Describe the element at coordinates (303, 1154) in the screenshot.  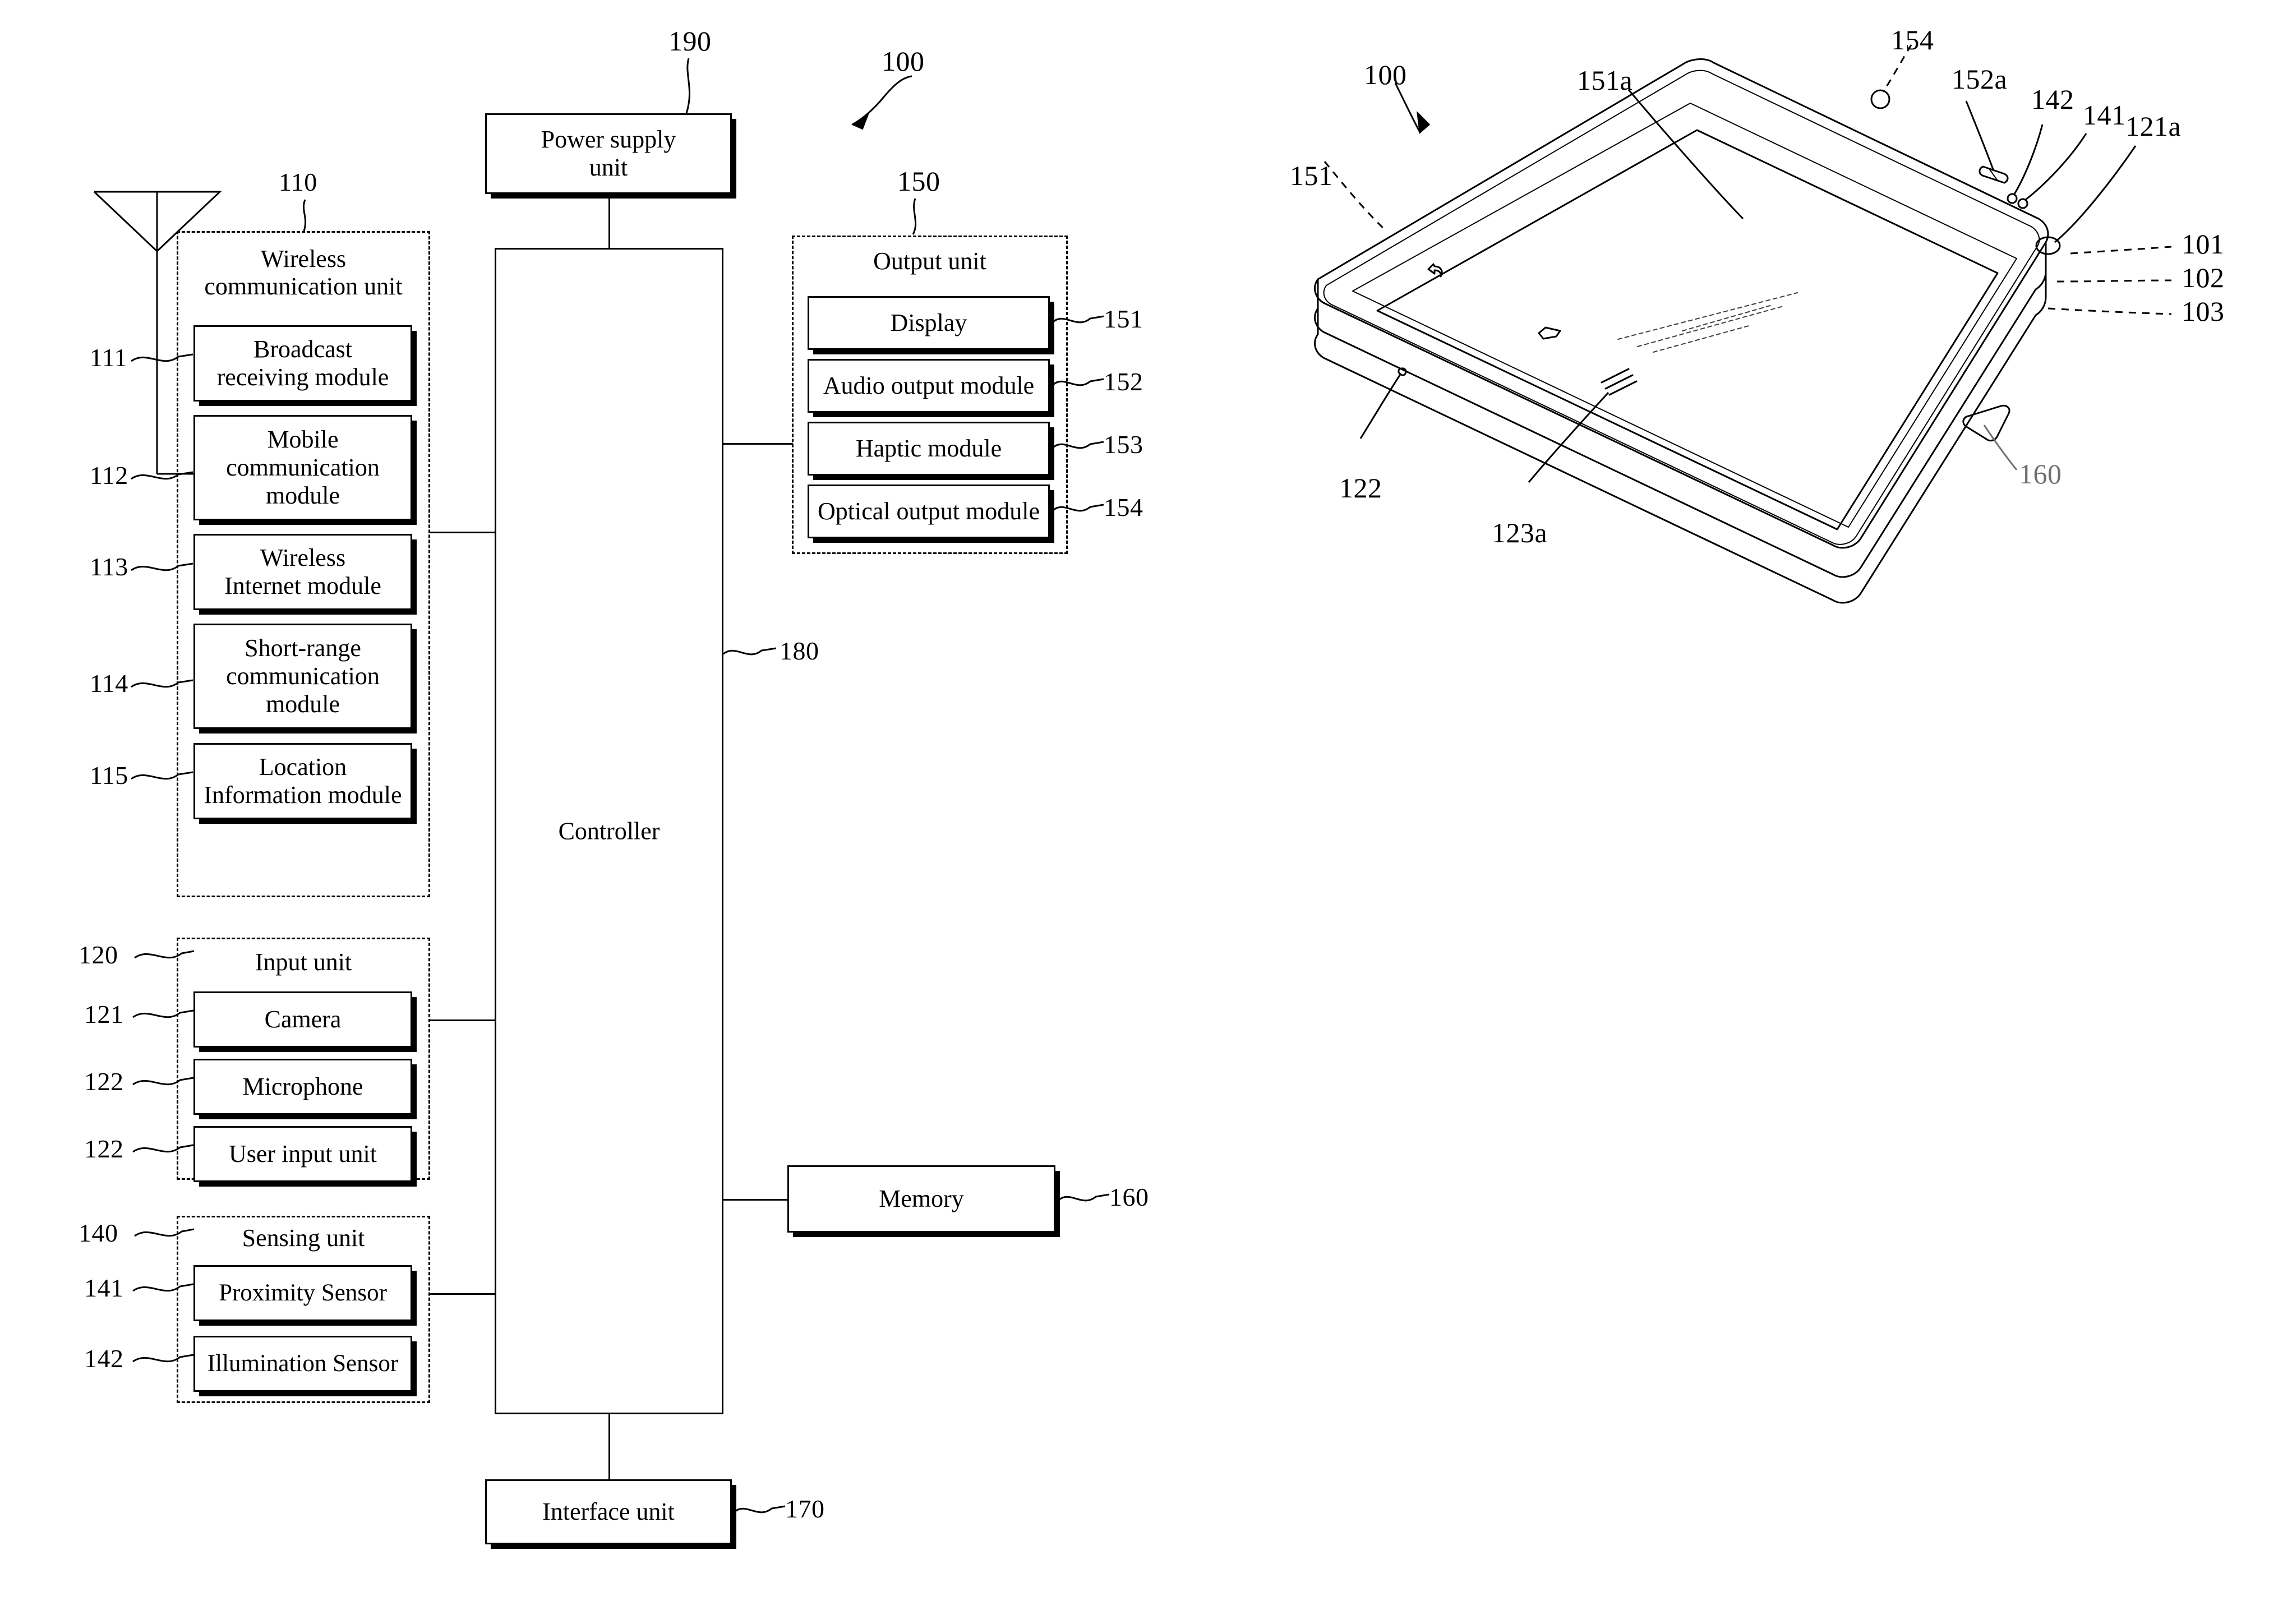
I see `user-input-unit-box: User input unit` at that location.